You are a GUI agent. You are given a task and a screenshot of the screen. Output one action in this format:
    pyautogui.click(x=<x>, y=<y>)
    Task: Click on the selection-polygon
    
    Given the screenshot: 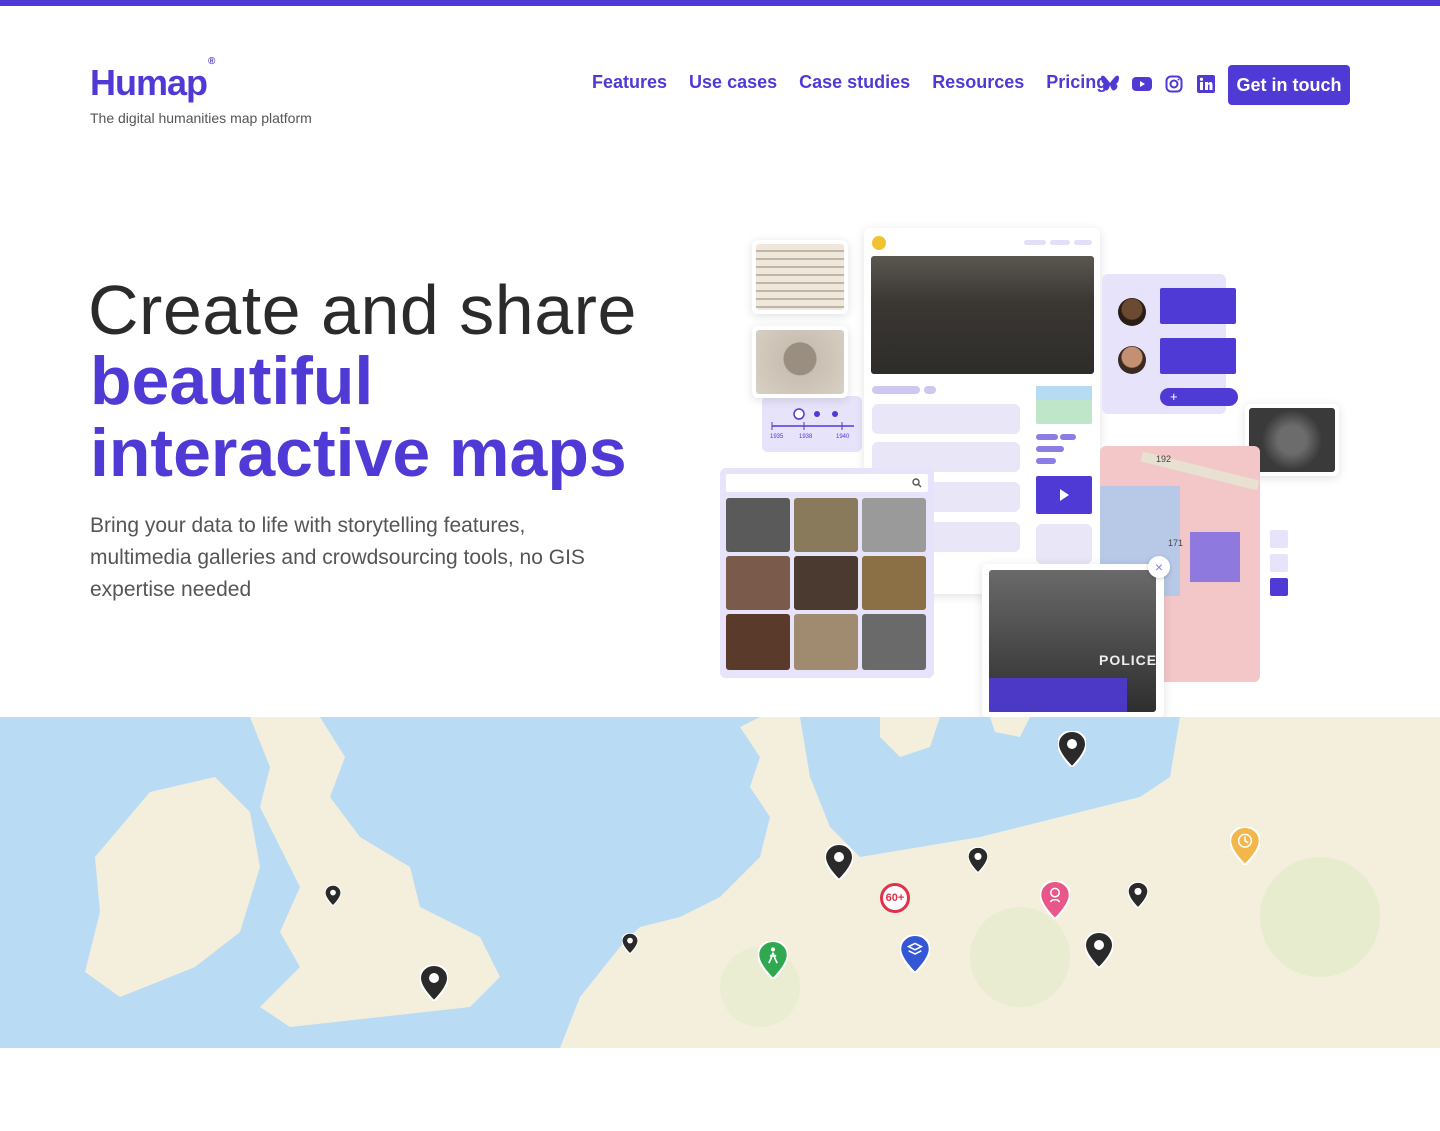 What is the action you would take?
    pyautogui.click(x=1215, y=557)
    